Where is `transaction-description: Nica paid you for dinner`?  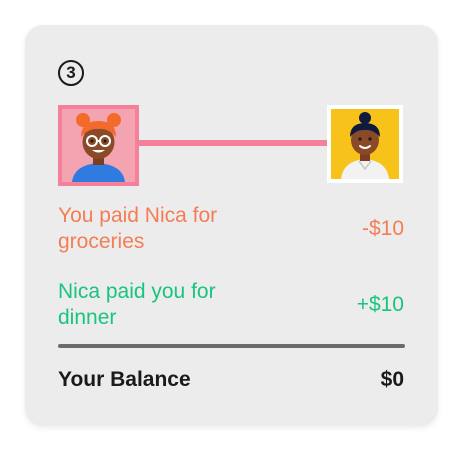 transaction-description: Nica paid you for dinner is located at coordinates (137, 304).